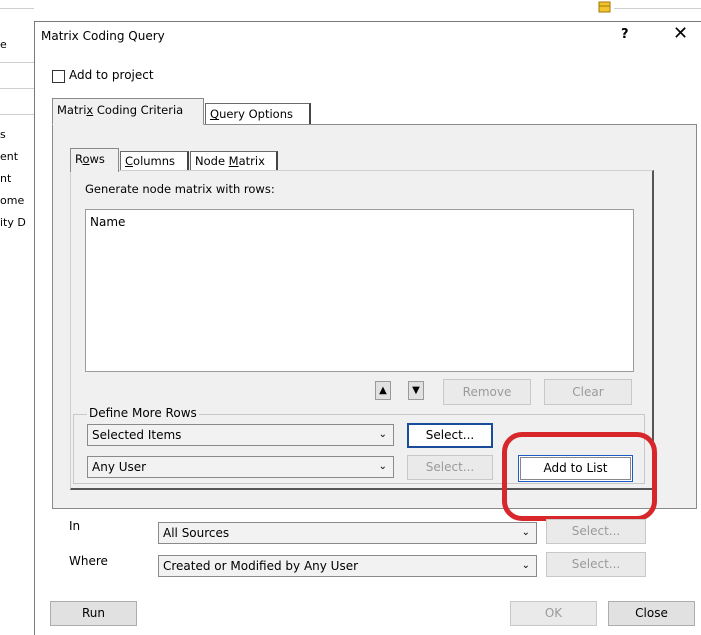  Describe the element at coordinates (103, 36) in the screenshot. I see `dialog-title: Matrix Coding Query` at that location.